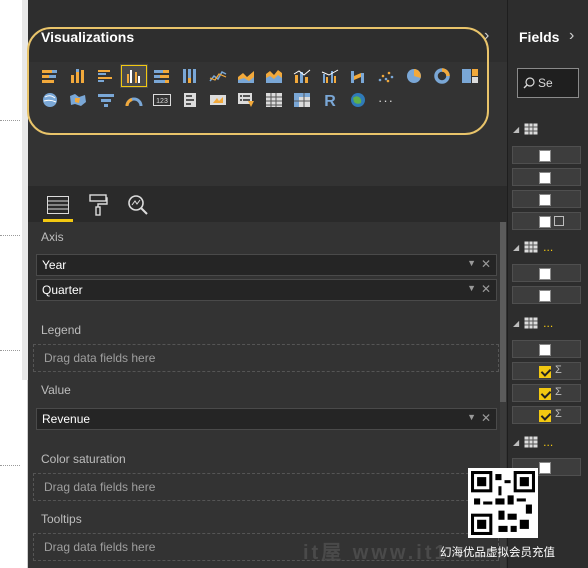  What do you see at coordinates (190, 76) in the screenshot?
I see `100-stacked-column-icon` at bounding box center [190, 76].